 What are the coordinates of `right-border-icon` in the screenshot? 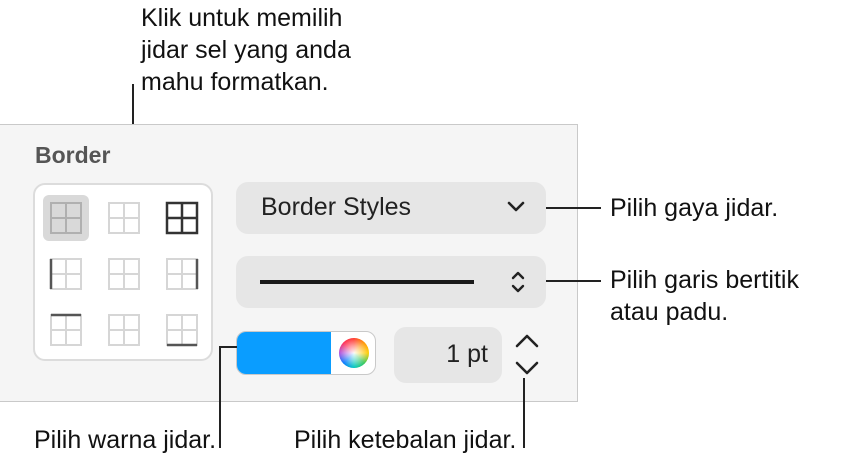 It's located at (182, 274).